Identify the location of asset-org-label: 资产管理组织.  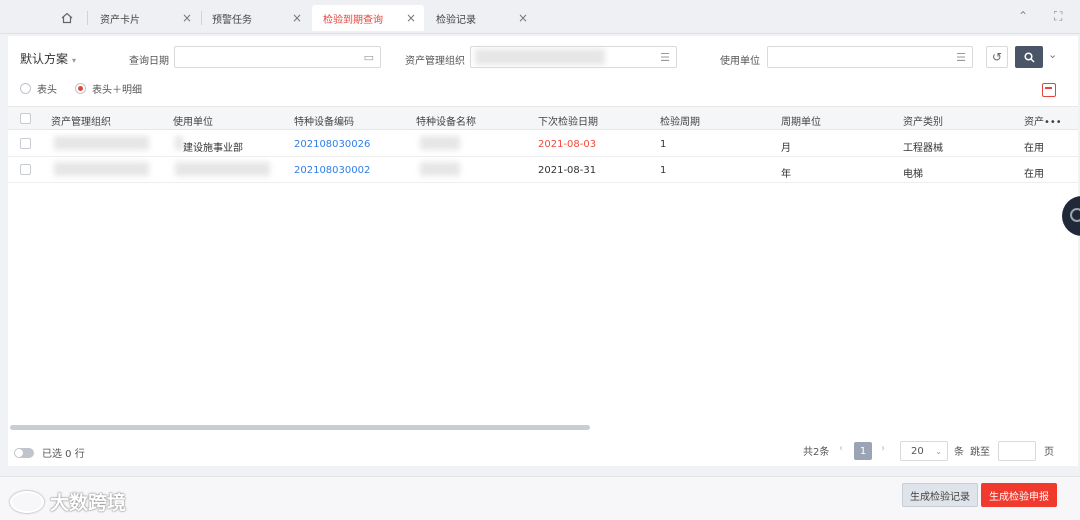
(435, 61).